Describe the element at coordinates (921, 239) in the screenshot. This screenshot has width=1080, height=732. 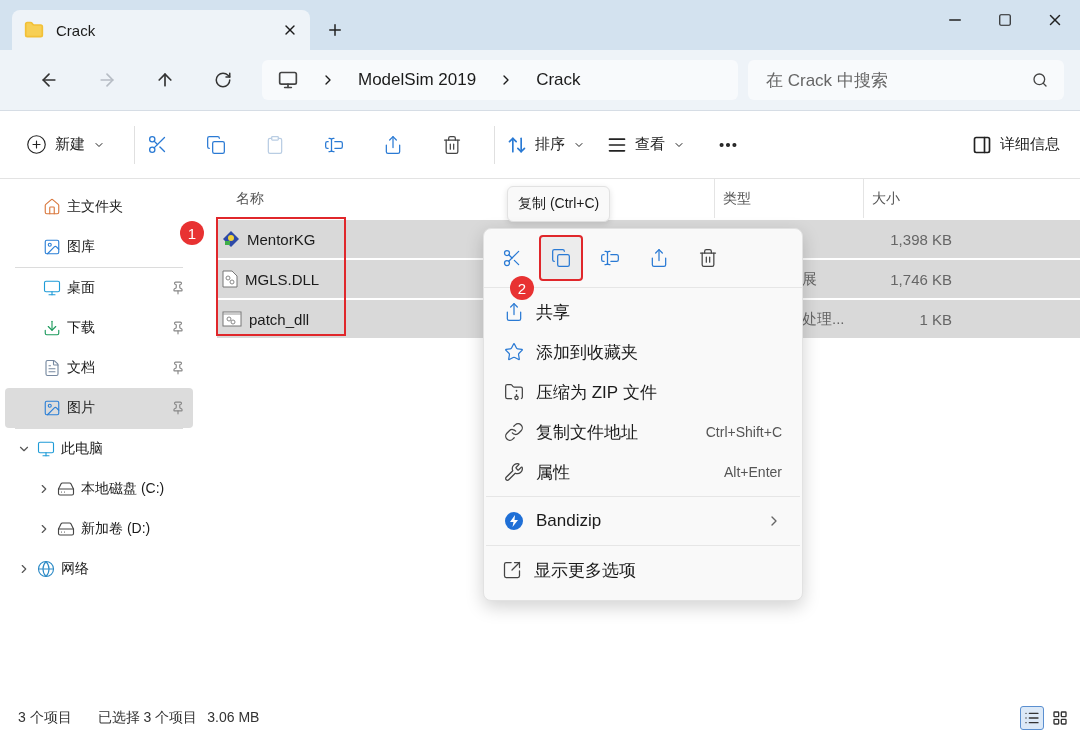
I see `file-size: 1,398 KB` at that location.